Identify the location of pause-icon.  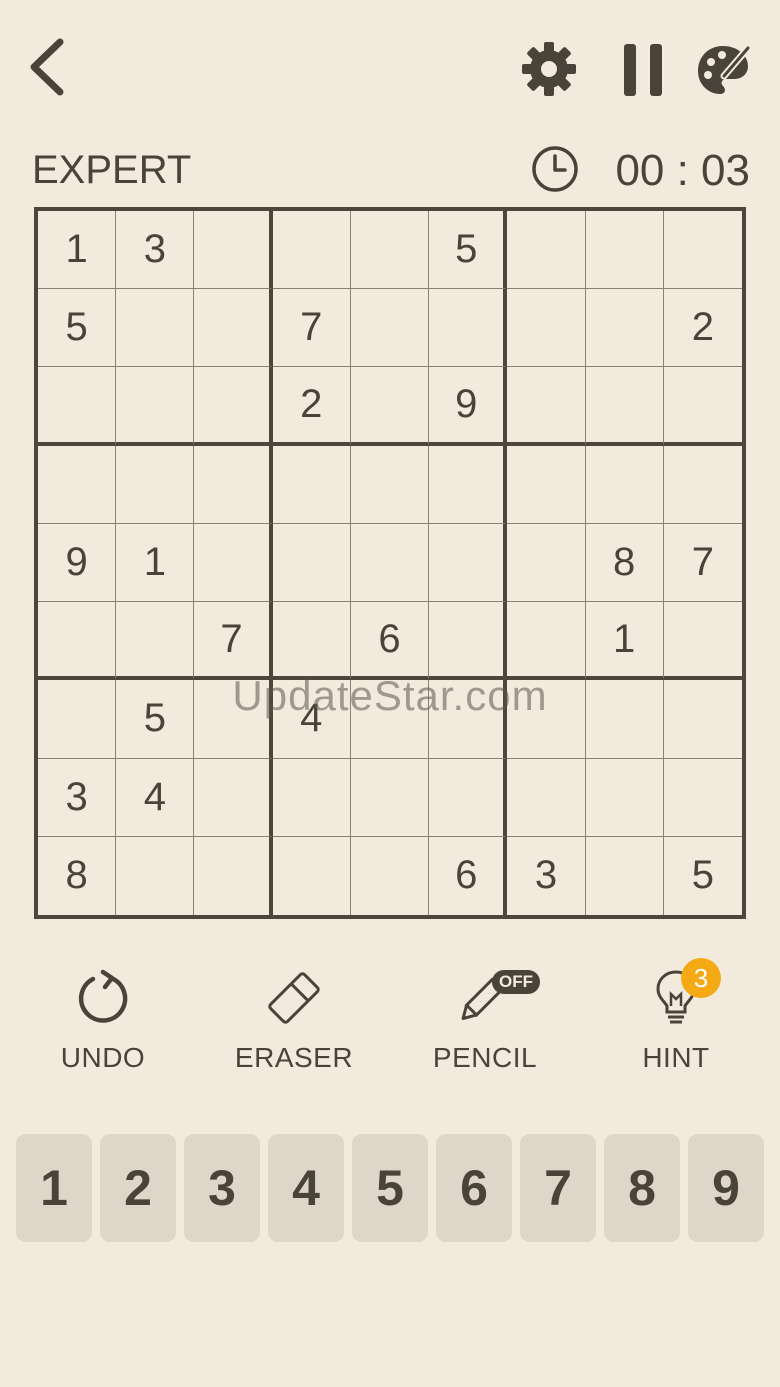
(643, 70).